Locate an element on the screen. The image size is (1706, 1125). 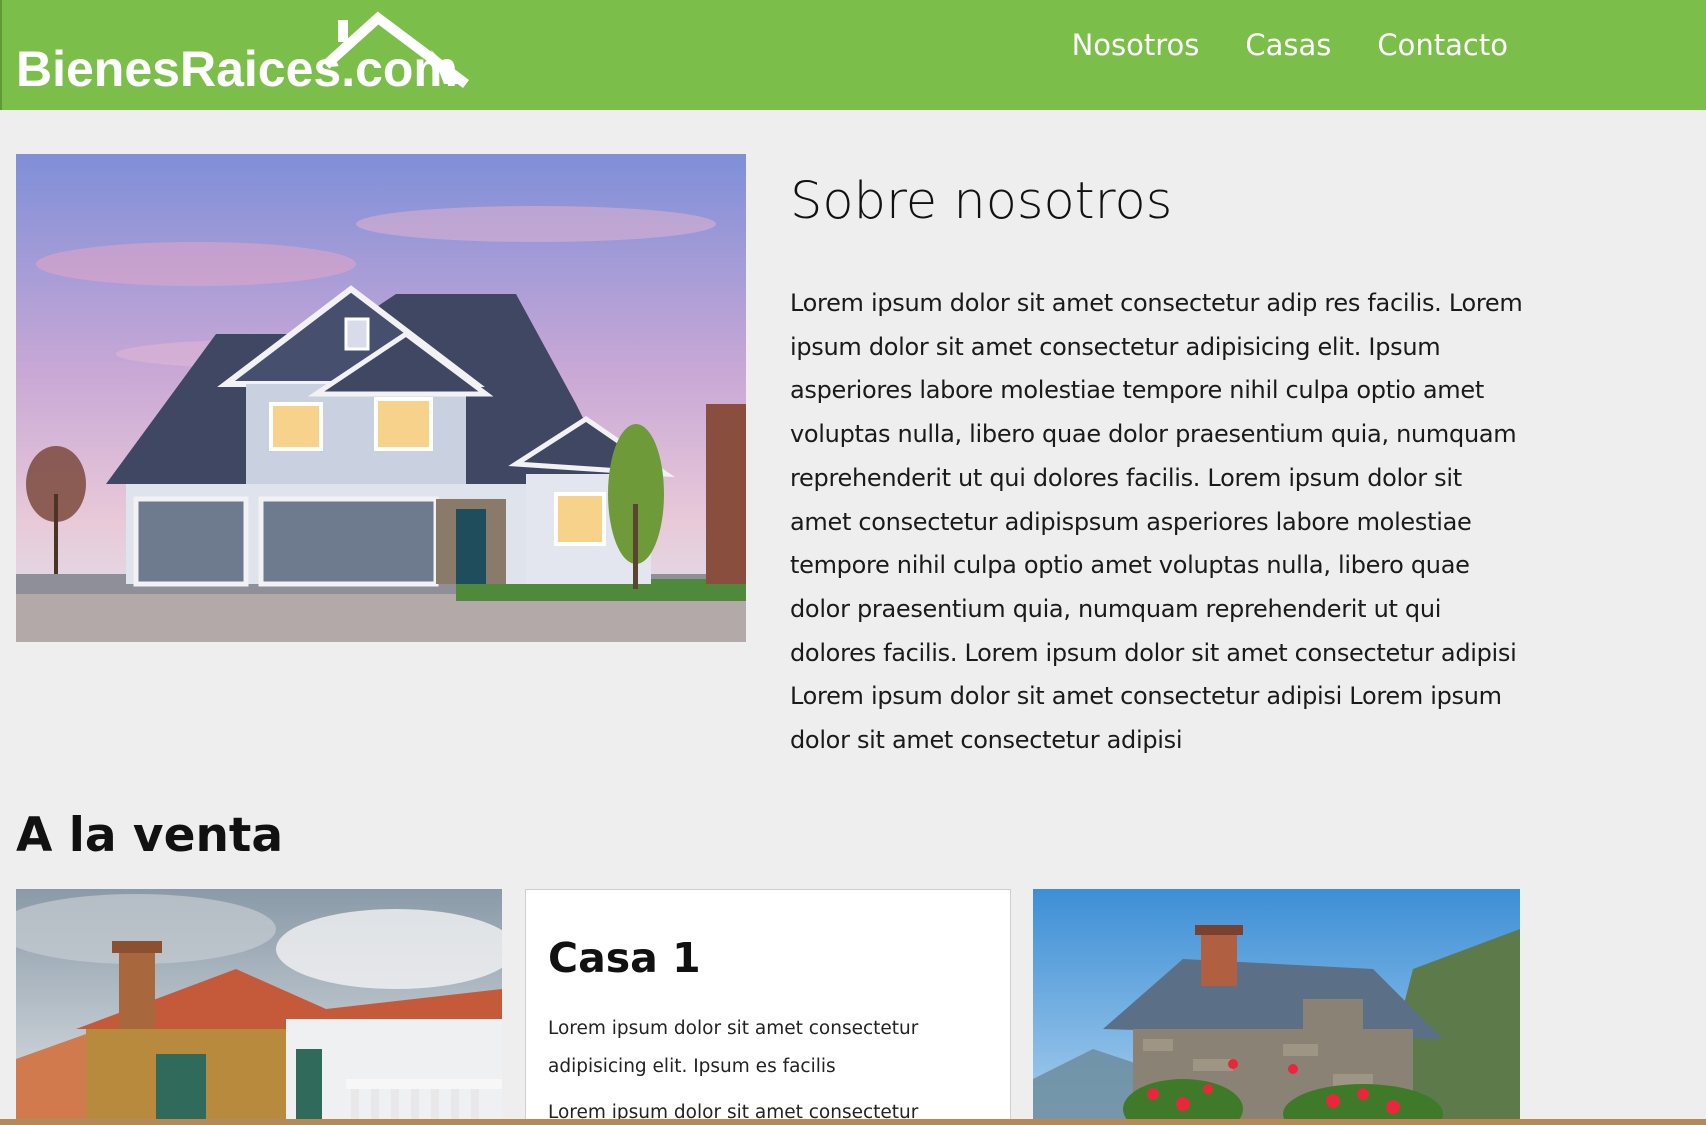
sale-section-title: A la venta is located at coordinates (150, 835).